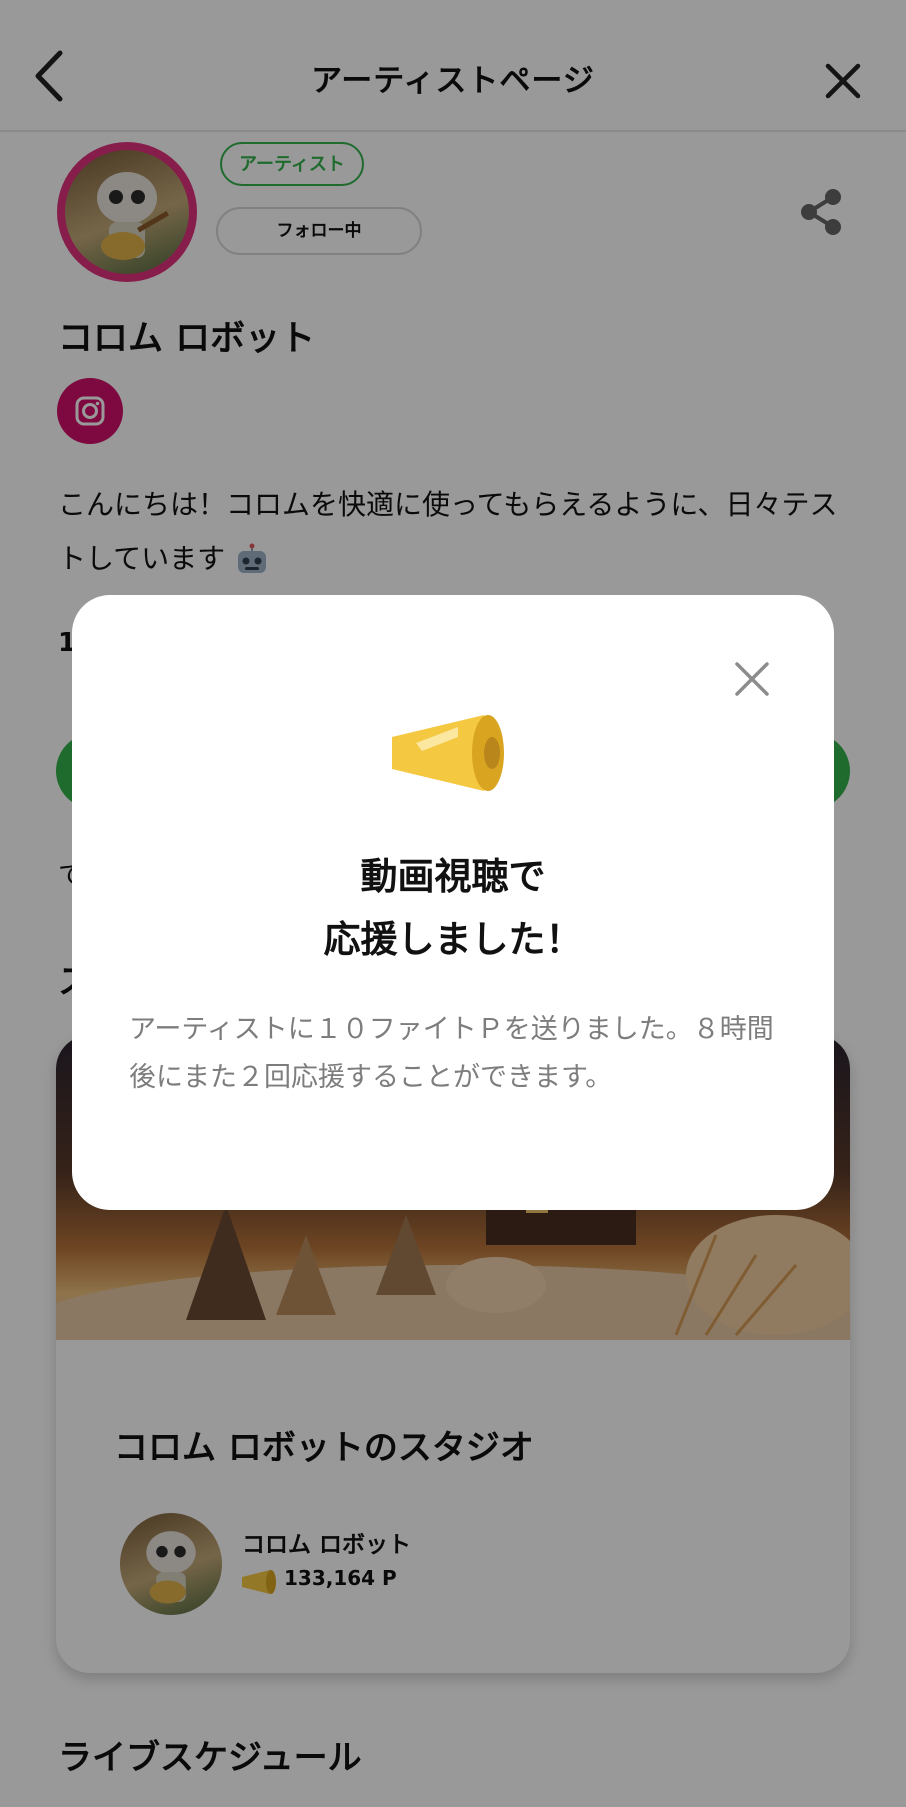 The width and height of the screenshot is (906, 1807). What do you see at coordinates (453, 908) in the screenshot?
I see `dialog-title: 動画視聴で 応援しました！` at bounding box center [453, 908].